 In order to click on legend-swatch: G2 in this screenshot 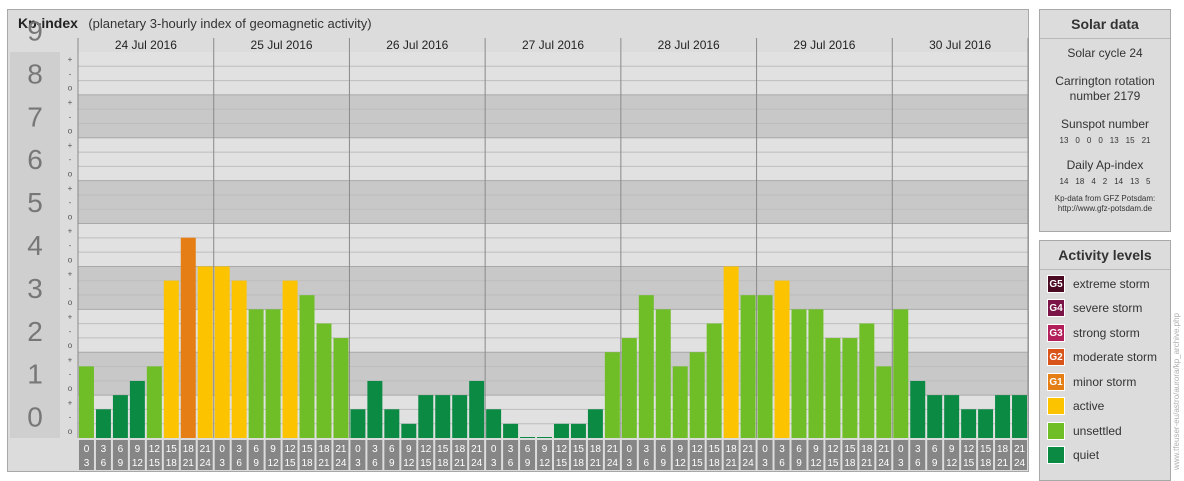, I will do `click(1056, 357)`.